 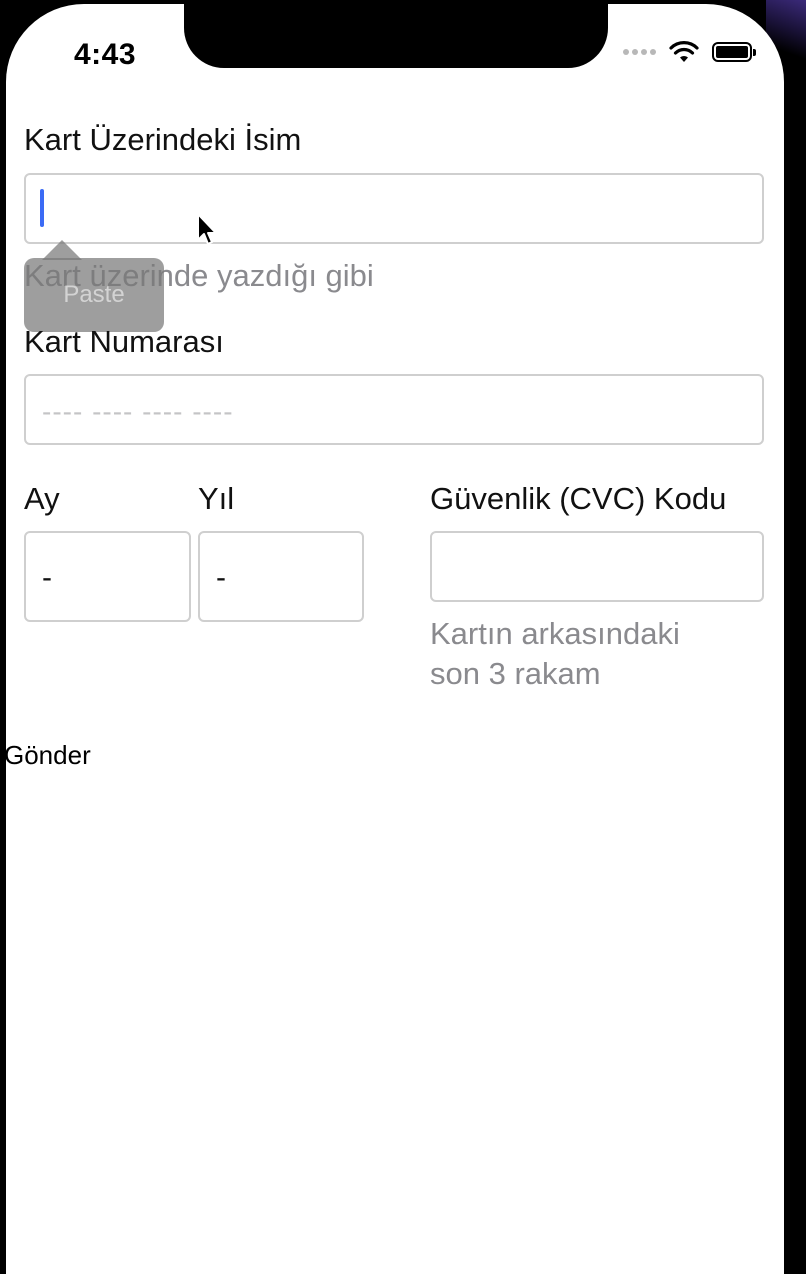 What do you see at coordinates (396, 36) in the screenshot?
I see `device-notch` at bounding box center [396, 36].